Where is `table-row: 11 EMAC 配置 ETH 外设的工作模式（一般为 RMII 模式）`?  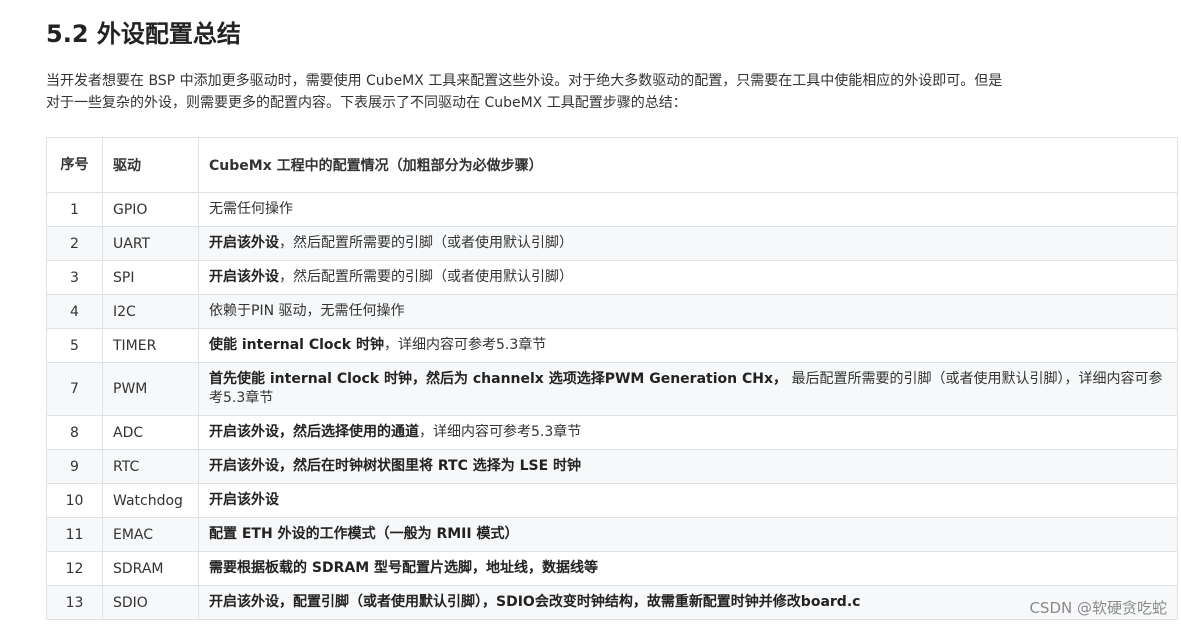
table-row: 11 EMAC 配置 ETH 外设的工作模式（一般为 RMII 模式） is located at coordinates (612, 534).